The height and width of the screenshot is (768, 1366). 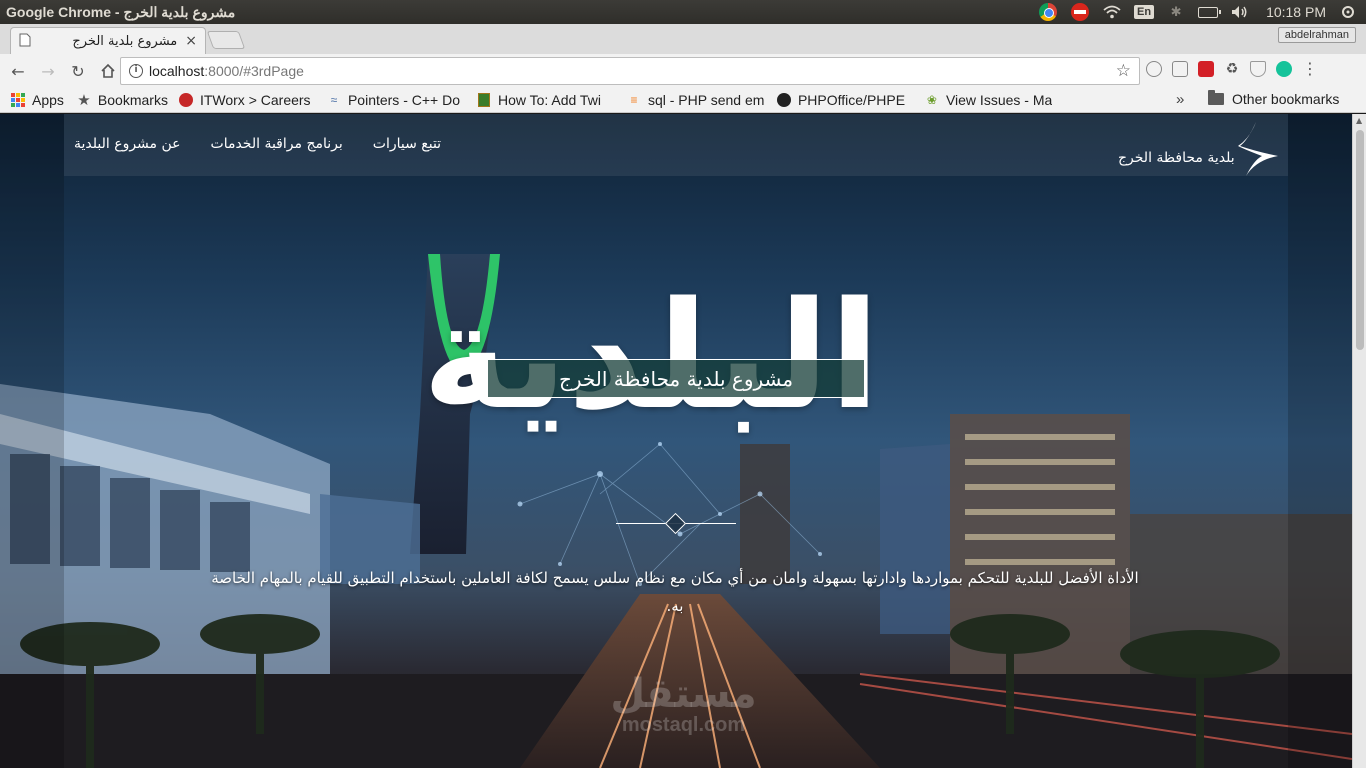 I want to click on logo-text: بلدية محافظة الخرج, so click(x=1176, y=158).